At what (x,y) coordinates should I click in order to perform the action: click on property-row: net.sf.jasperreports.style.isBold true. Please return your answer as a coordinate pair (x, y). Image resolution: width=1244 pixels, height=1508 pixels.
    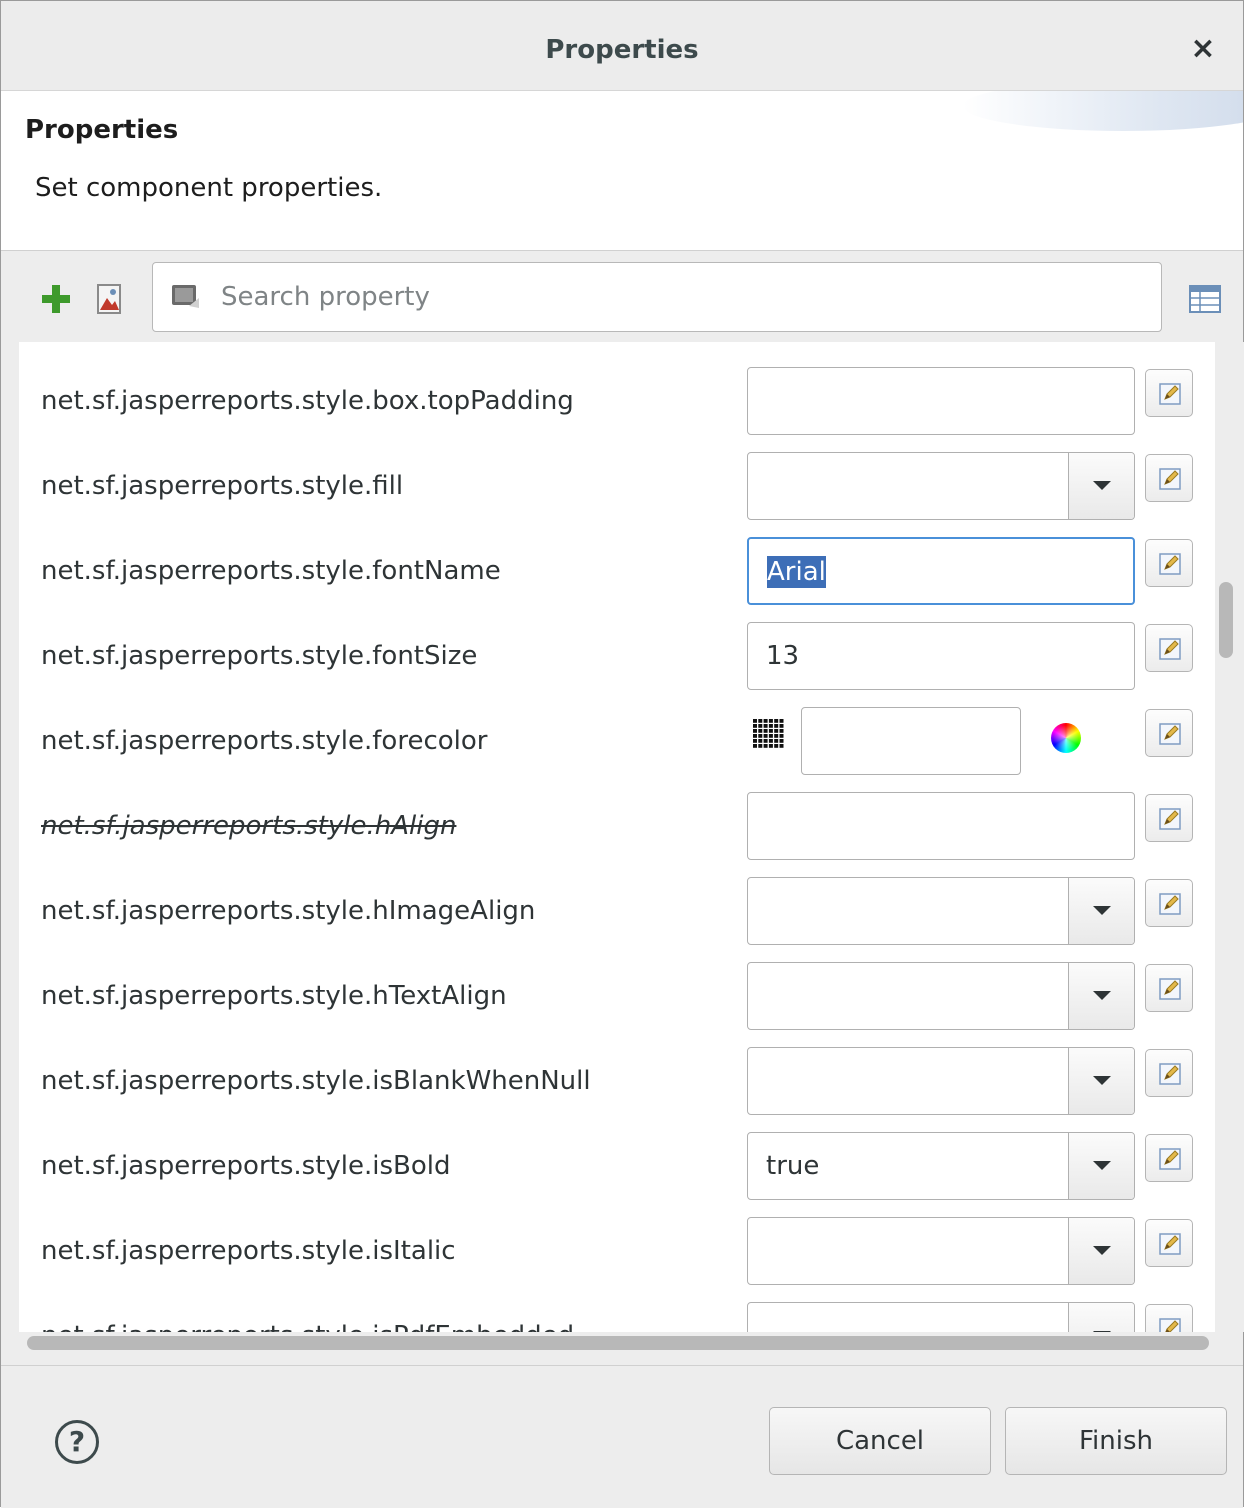
    Looking at the image, I should click on (617, 1166).